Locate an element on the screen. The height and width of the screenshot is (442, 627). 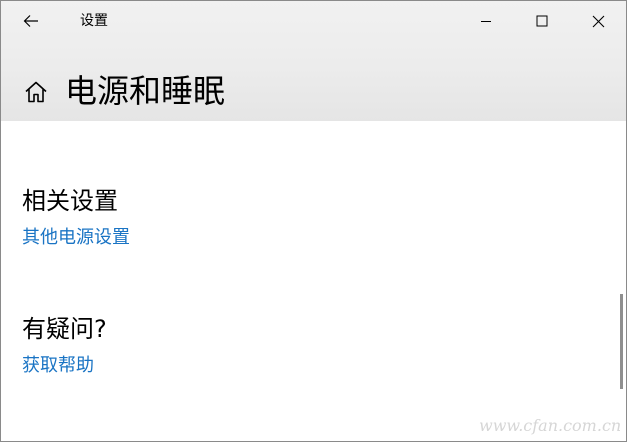
minimize-button is located at coordinates (486, 21).